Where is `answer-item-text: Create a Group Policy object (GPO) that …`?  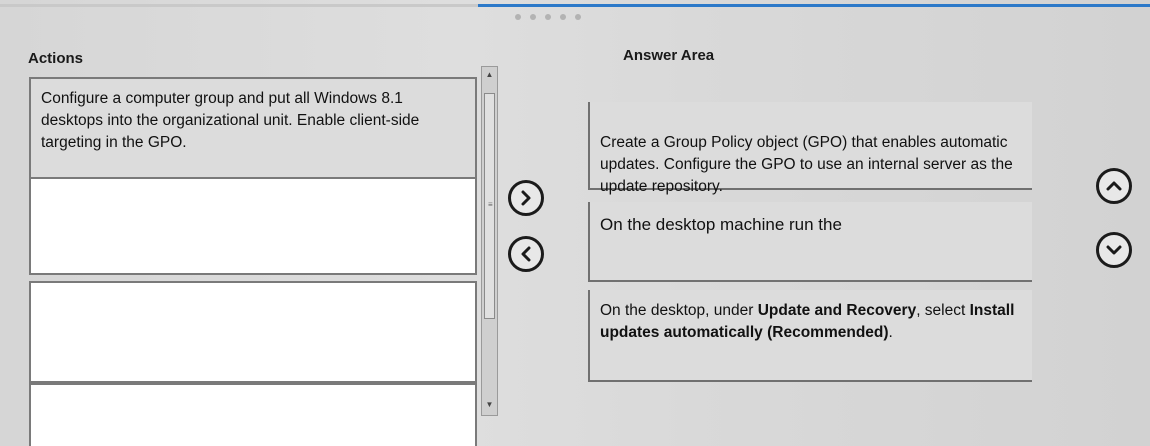
answer-item-text: Create a Group Policy object (GPO) that … is located at coordinates (806, 164).